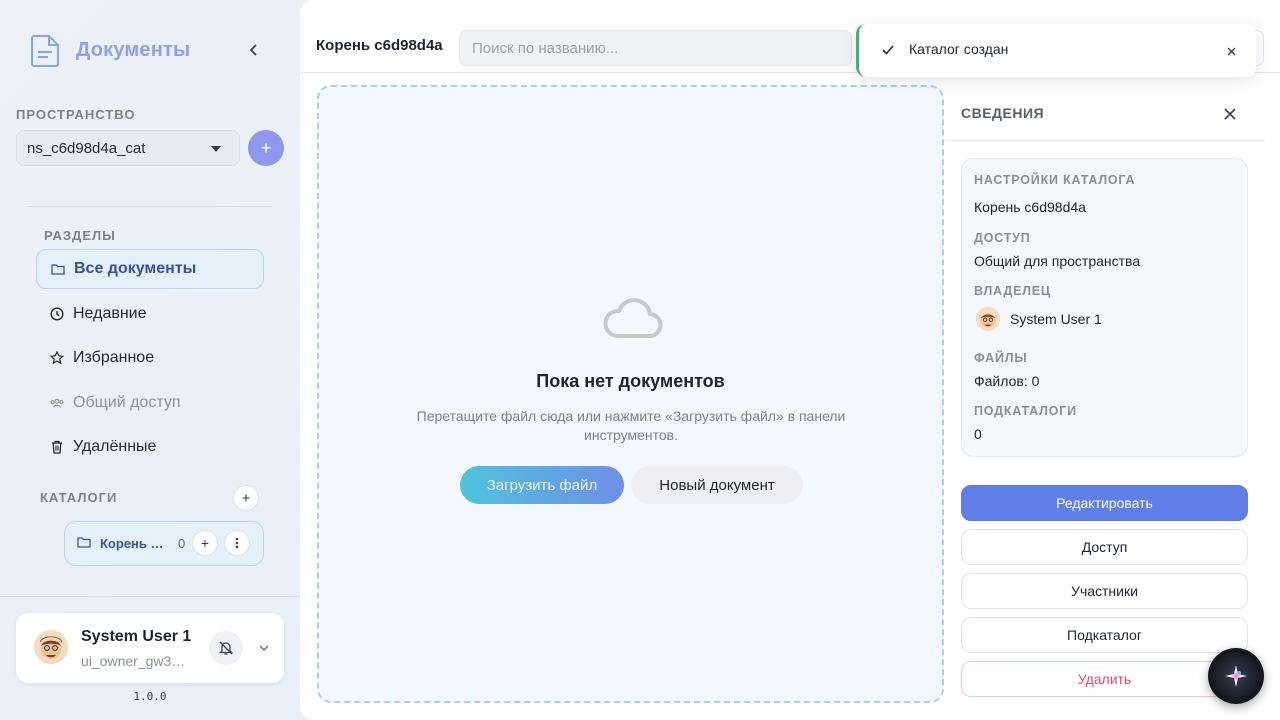 The height and width of the screenshot is (720, 1280). I want to click on subcatalogs-value: 0, so click(978, 434).